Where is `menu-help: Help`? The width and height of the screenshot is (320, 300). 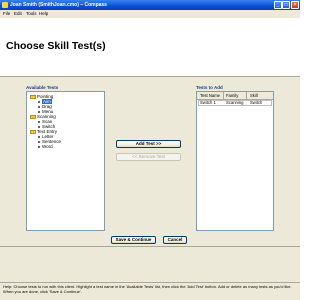 menu-help: Help is located at coordinates (43, 14).